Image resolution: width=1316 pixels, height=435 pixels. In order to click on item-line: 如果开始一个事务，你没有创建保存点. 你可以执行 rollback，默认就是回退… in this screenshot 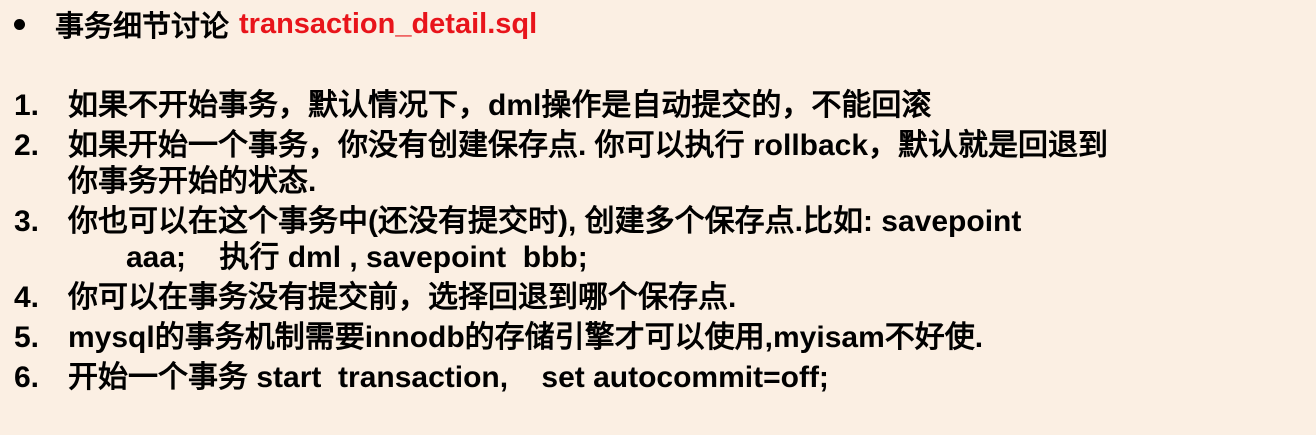, I will do `click(588, 145)`.